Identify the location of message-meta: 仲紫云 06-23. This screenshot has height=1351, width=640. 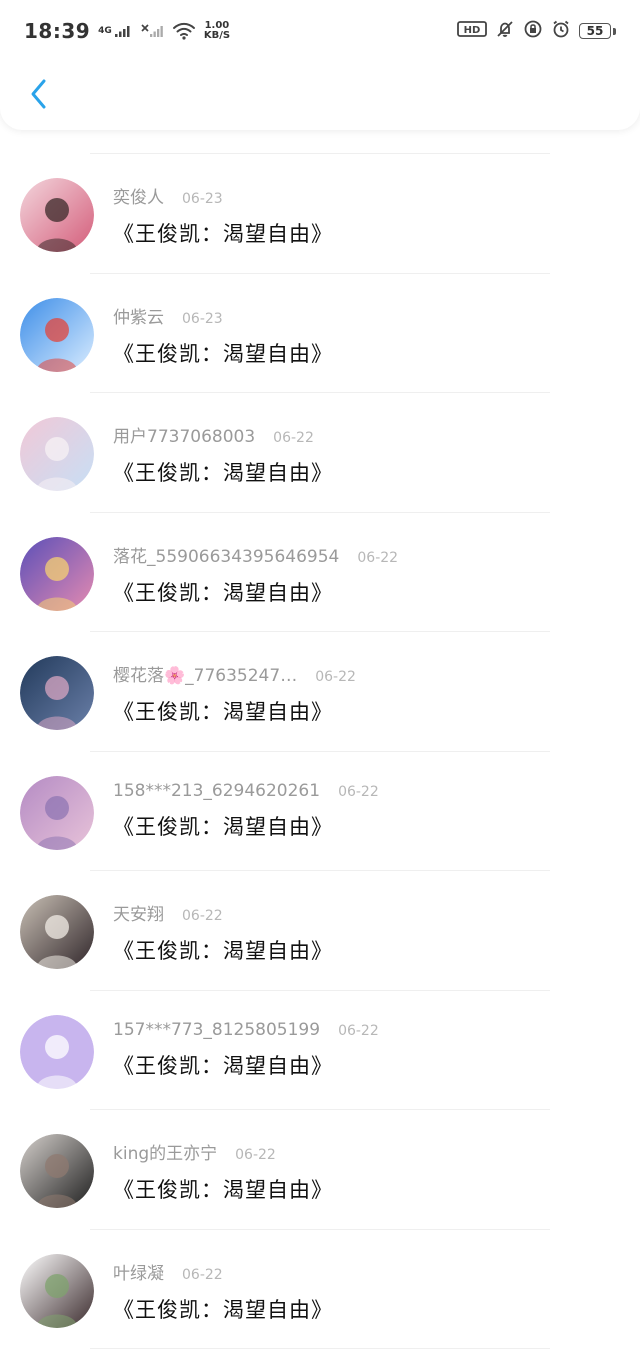
(366, 315).